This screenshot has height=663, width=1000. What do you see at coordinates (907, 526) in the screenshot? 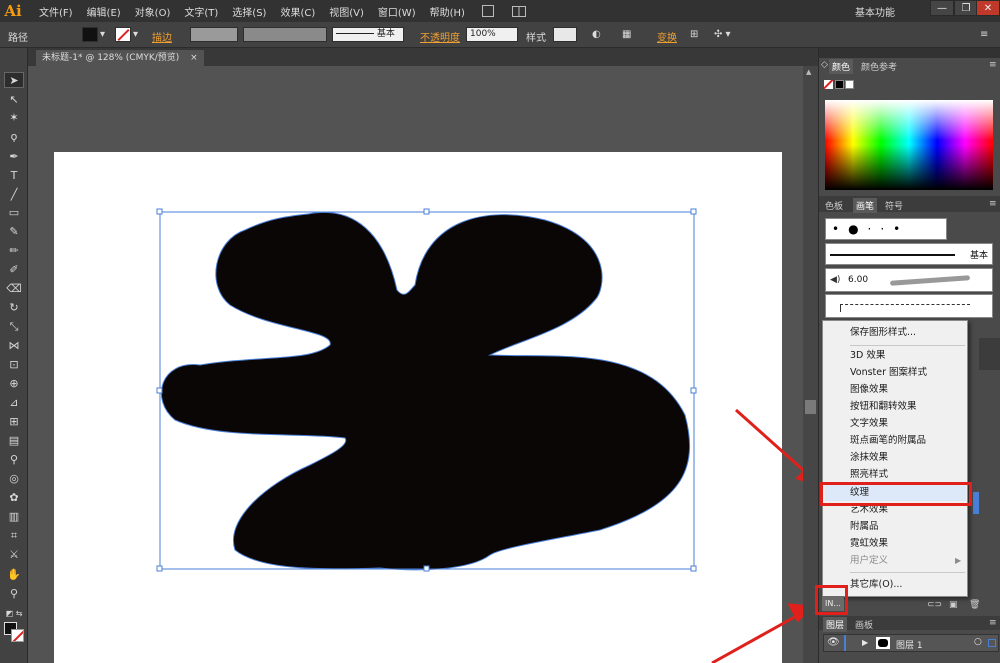
I see `menu-item-additive: 附属品` at bounding box center [907, 526].